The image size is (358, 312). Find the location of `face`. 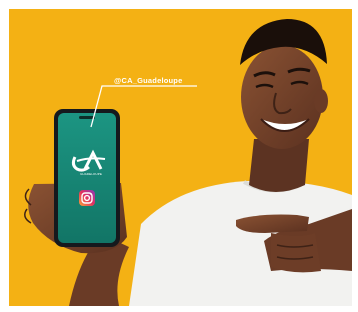

face is located at coordinates (282, 97).